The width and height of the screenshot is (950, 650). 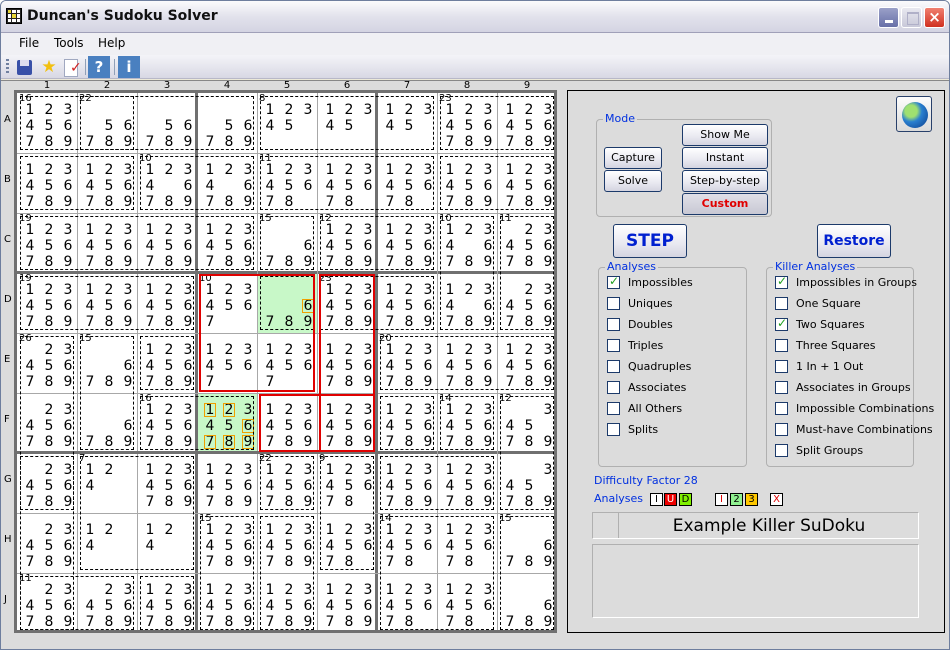 I want to click on globe-icon, so click(x=914, y=114).